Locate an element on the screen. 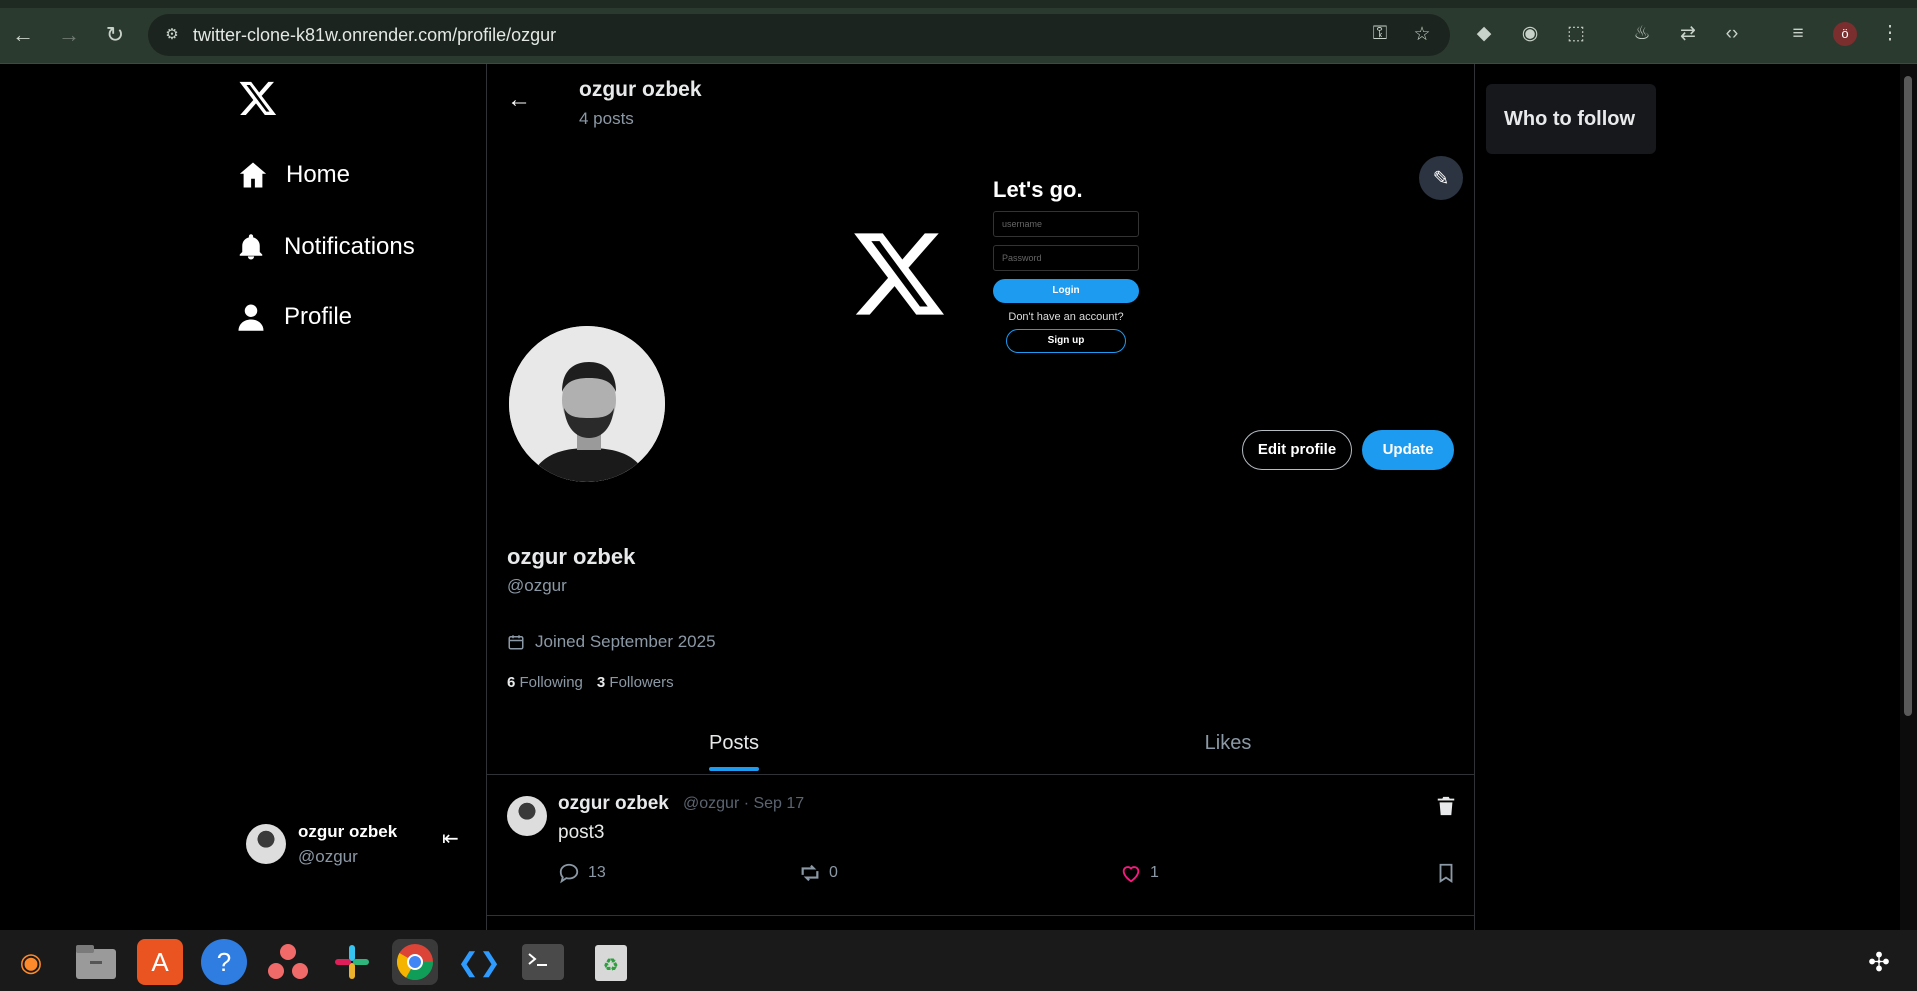 The image size is (1917, 991). comment-icon is located at coordinates (569, 873).